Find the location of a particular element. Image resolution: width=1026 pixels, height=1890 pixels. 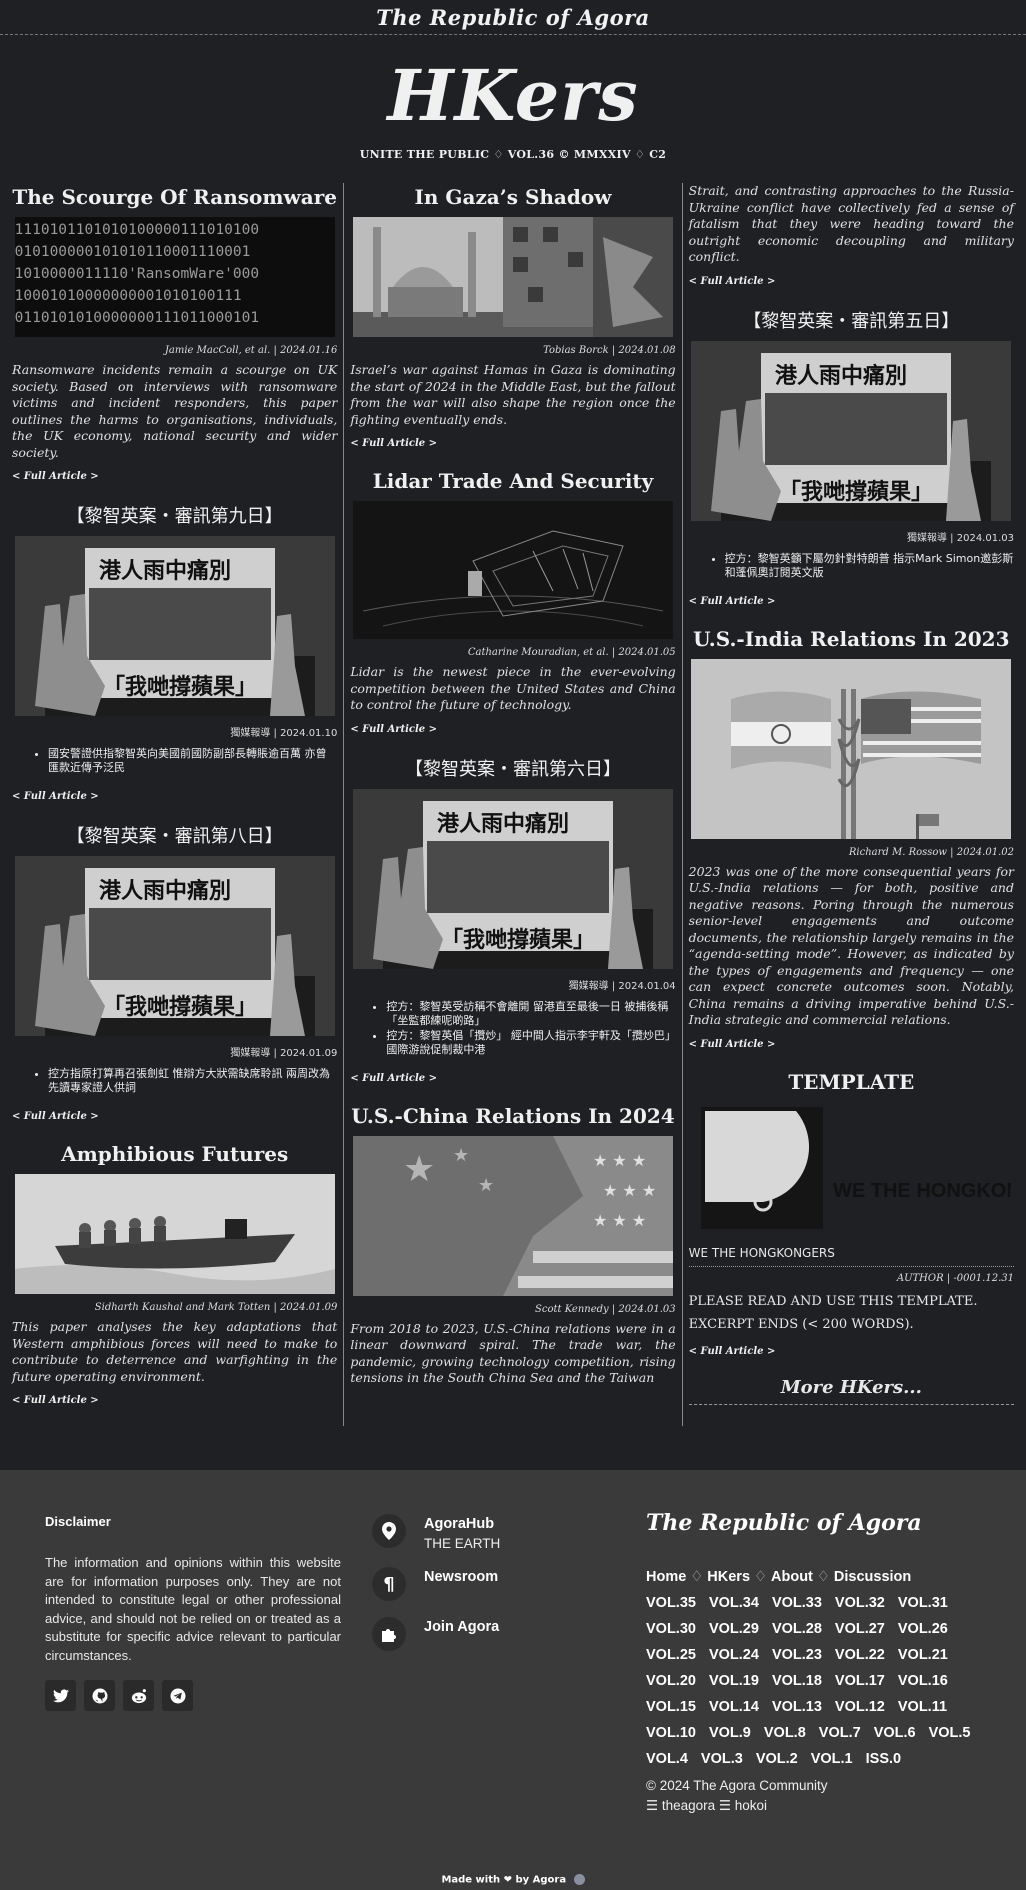

volume-link: VOL.30 is located at coordinates (671, 1629).